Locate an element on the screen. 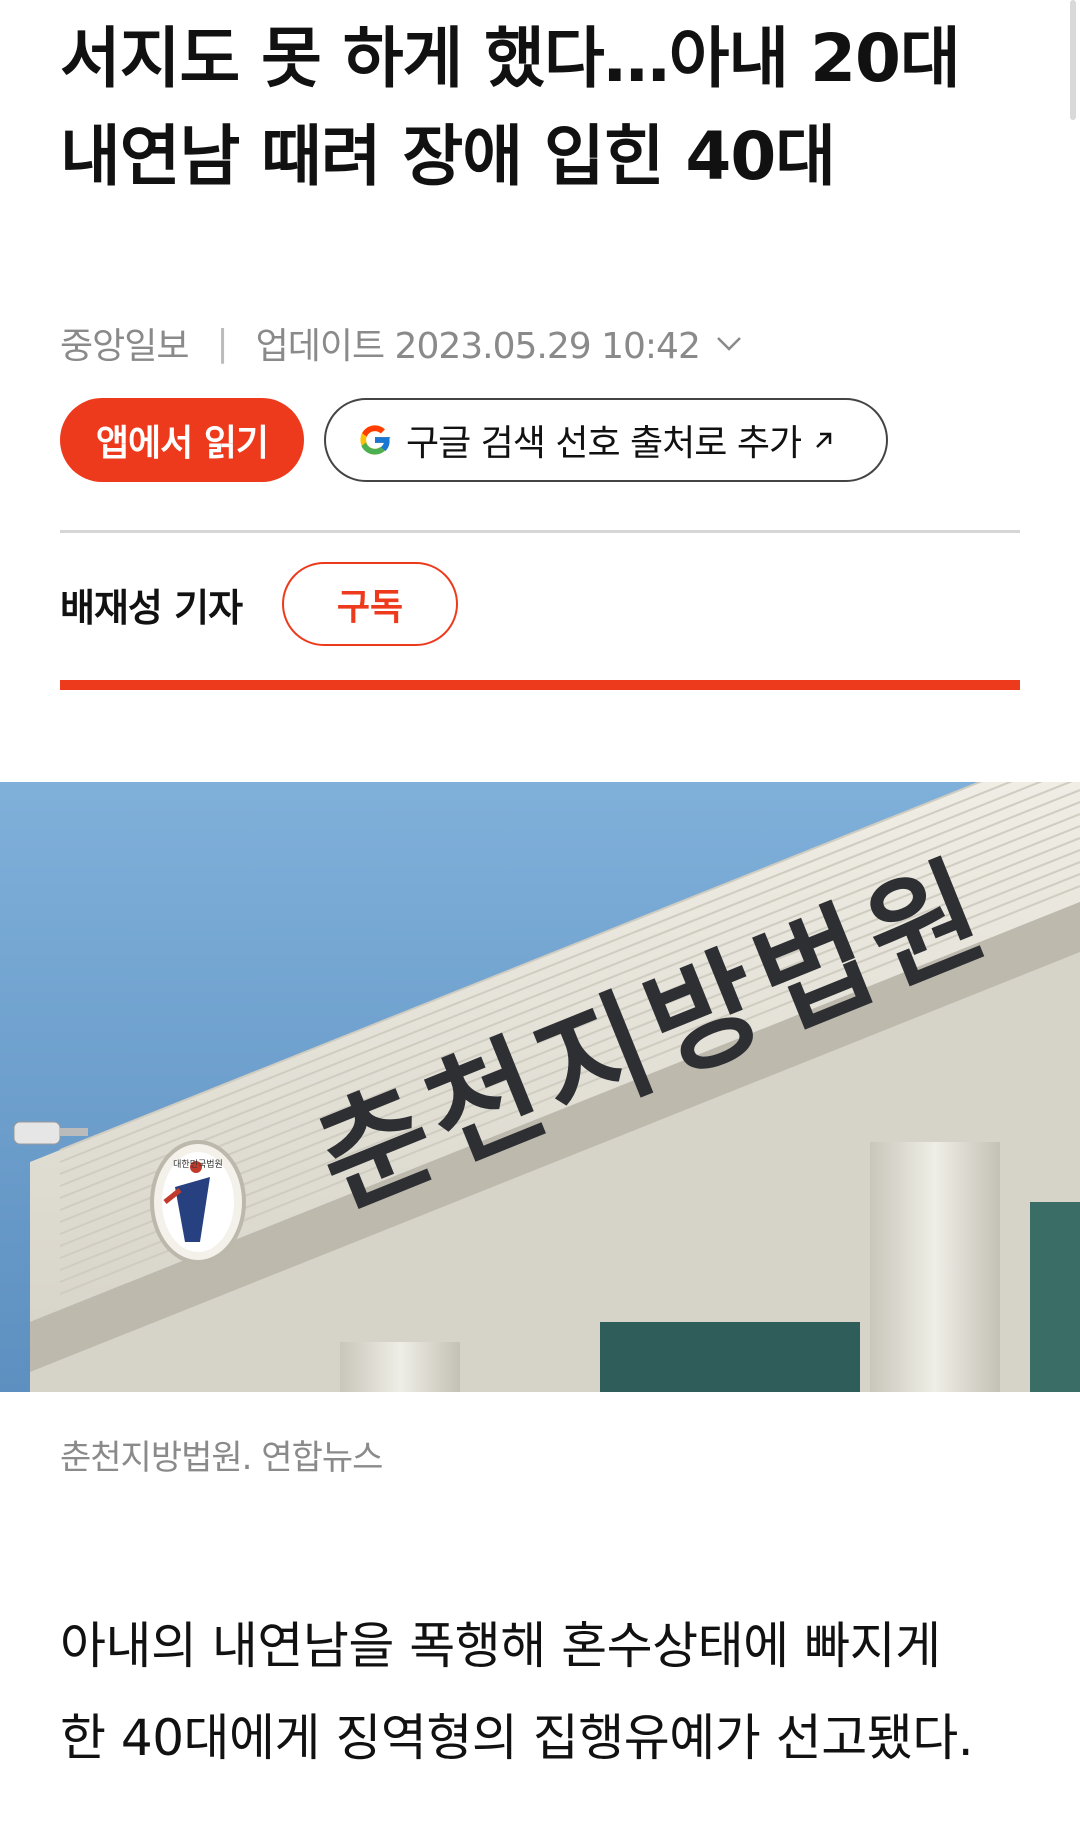 This screenshot has height=1830, width=1080. article-meta: 중앙일보 | 업데이트 2023.05.29 10:42 is located at coordinates (402, 343).